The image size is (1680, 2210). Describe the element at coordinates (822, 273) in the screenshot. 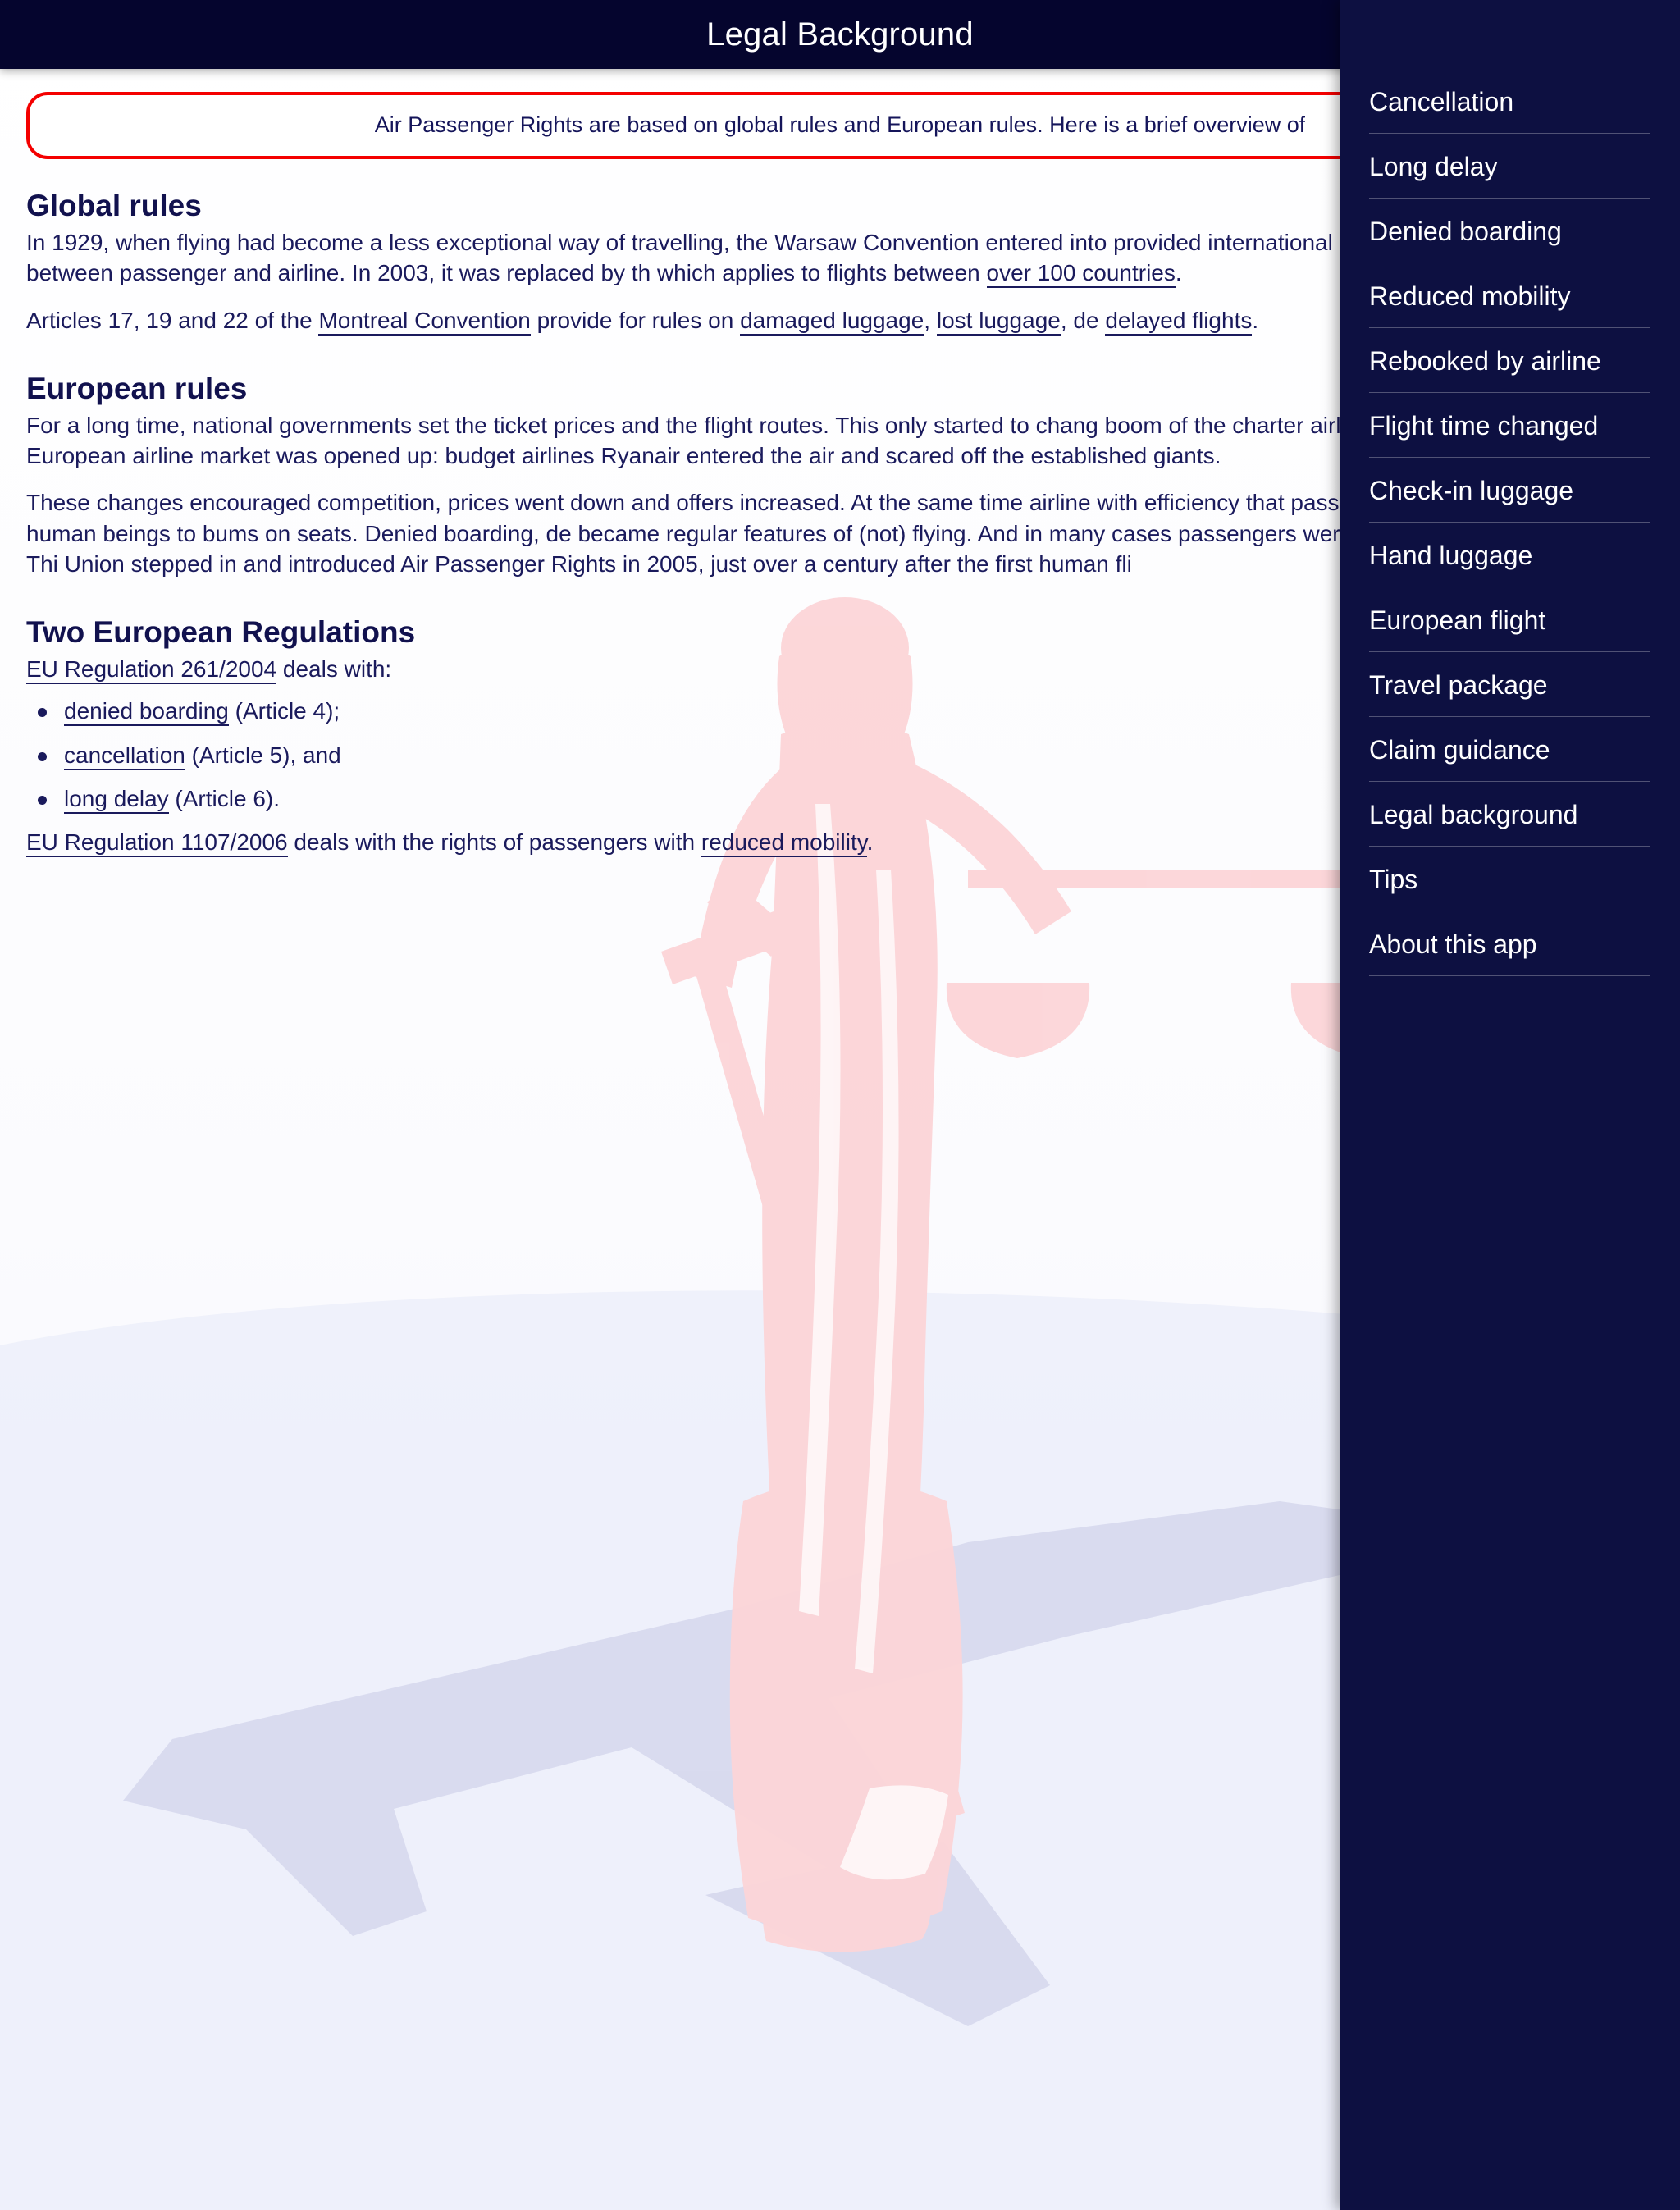

I see `global-p1-line3: which applies to flights between` at that location.